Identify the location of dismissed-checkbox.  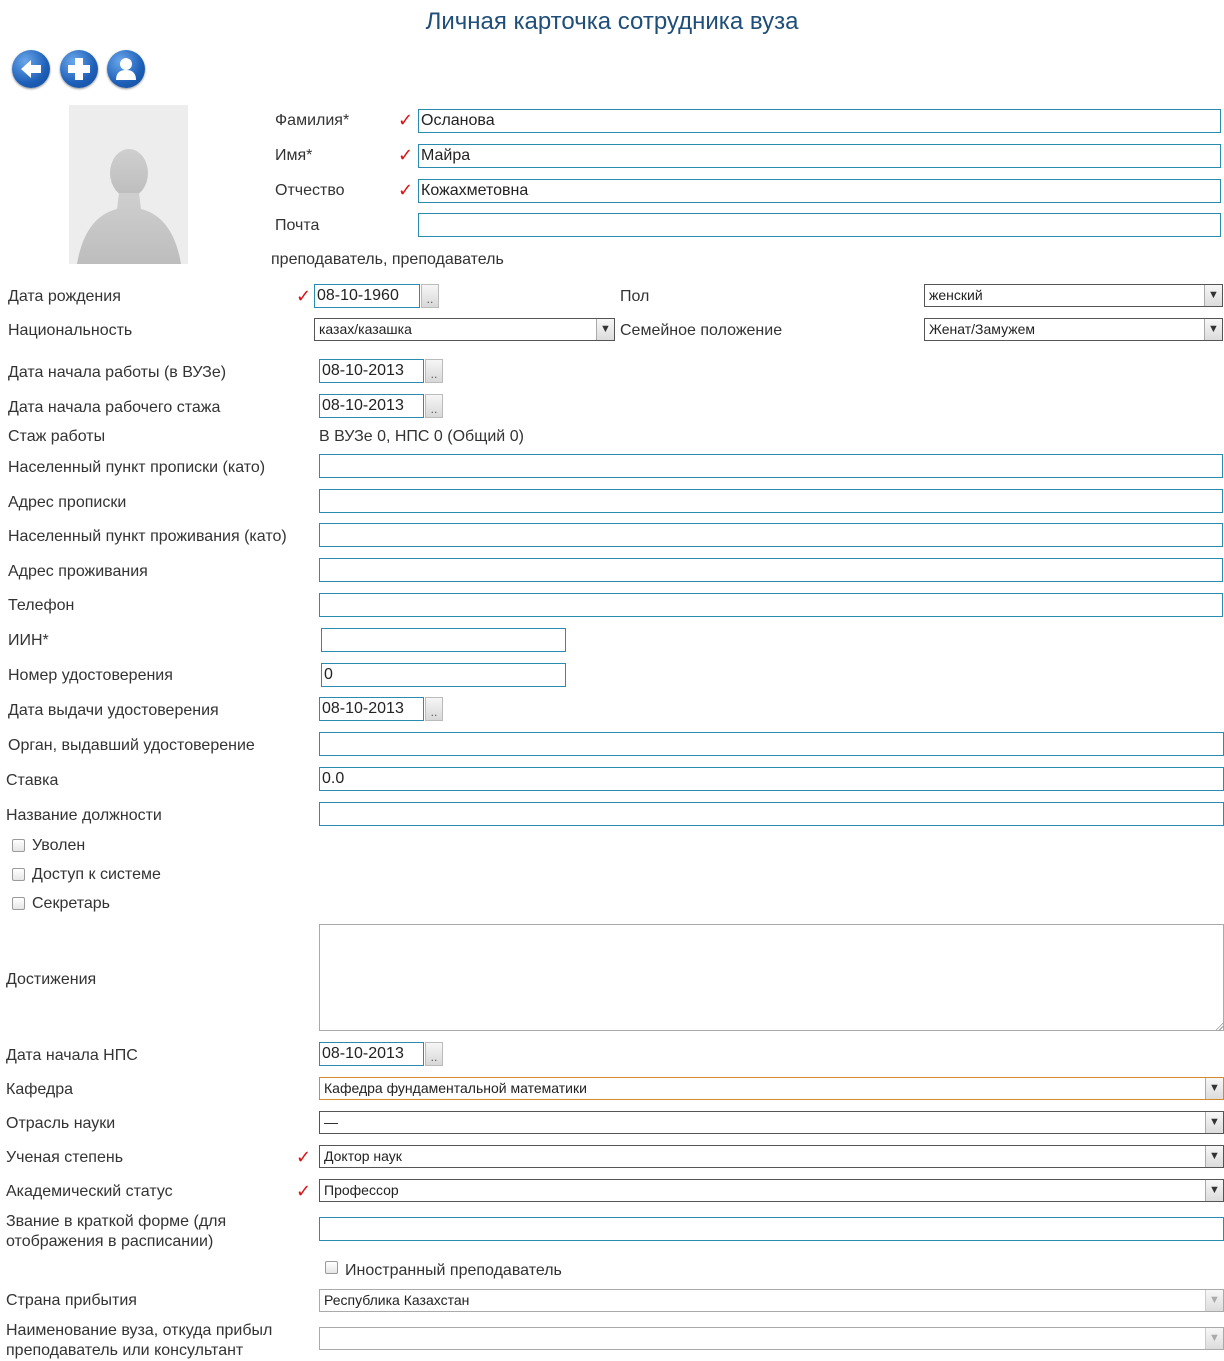
(18, 845).